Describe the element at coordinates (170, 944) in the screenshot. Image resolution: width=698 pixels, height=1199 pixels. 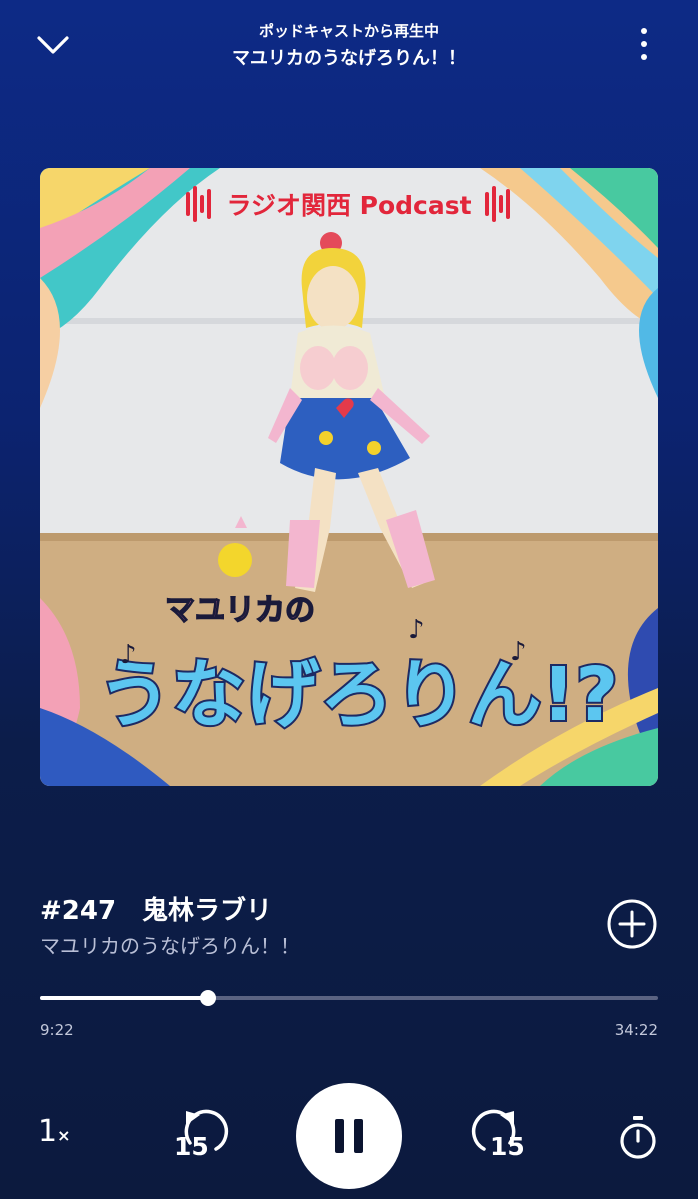
I see `episode-show-name: マユリカのうなげろりん！！` at that location.